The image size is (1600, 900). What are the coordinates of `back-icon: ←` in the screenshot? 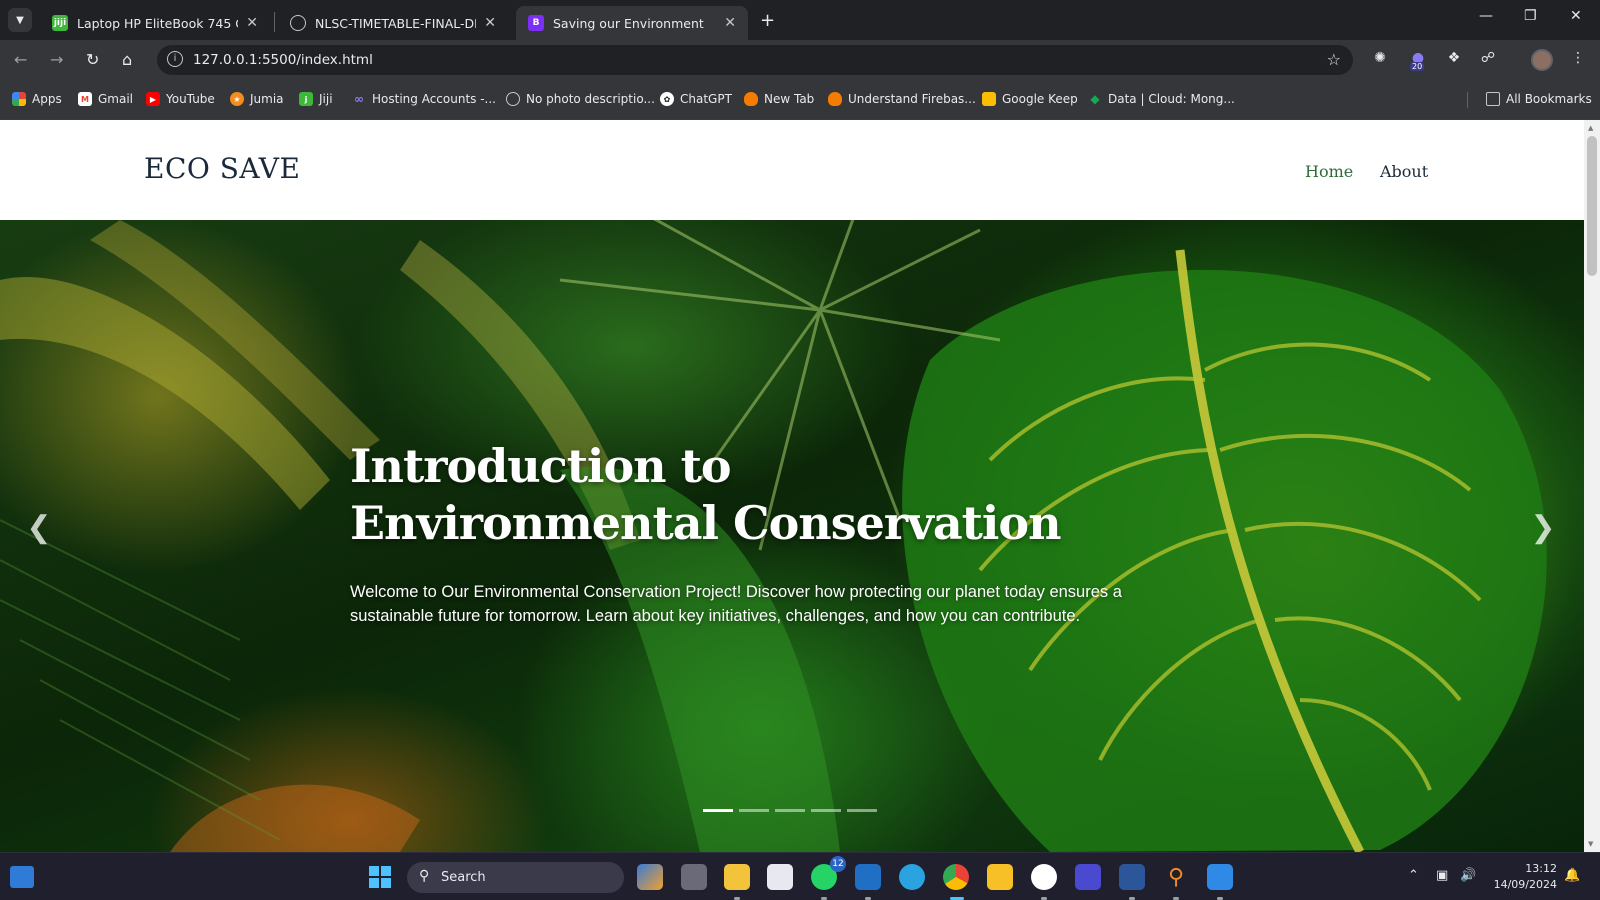 It's located at (20, 59).